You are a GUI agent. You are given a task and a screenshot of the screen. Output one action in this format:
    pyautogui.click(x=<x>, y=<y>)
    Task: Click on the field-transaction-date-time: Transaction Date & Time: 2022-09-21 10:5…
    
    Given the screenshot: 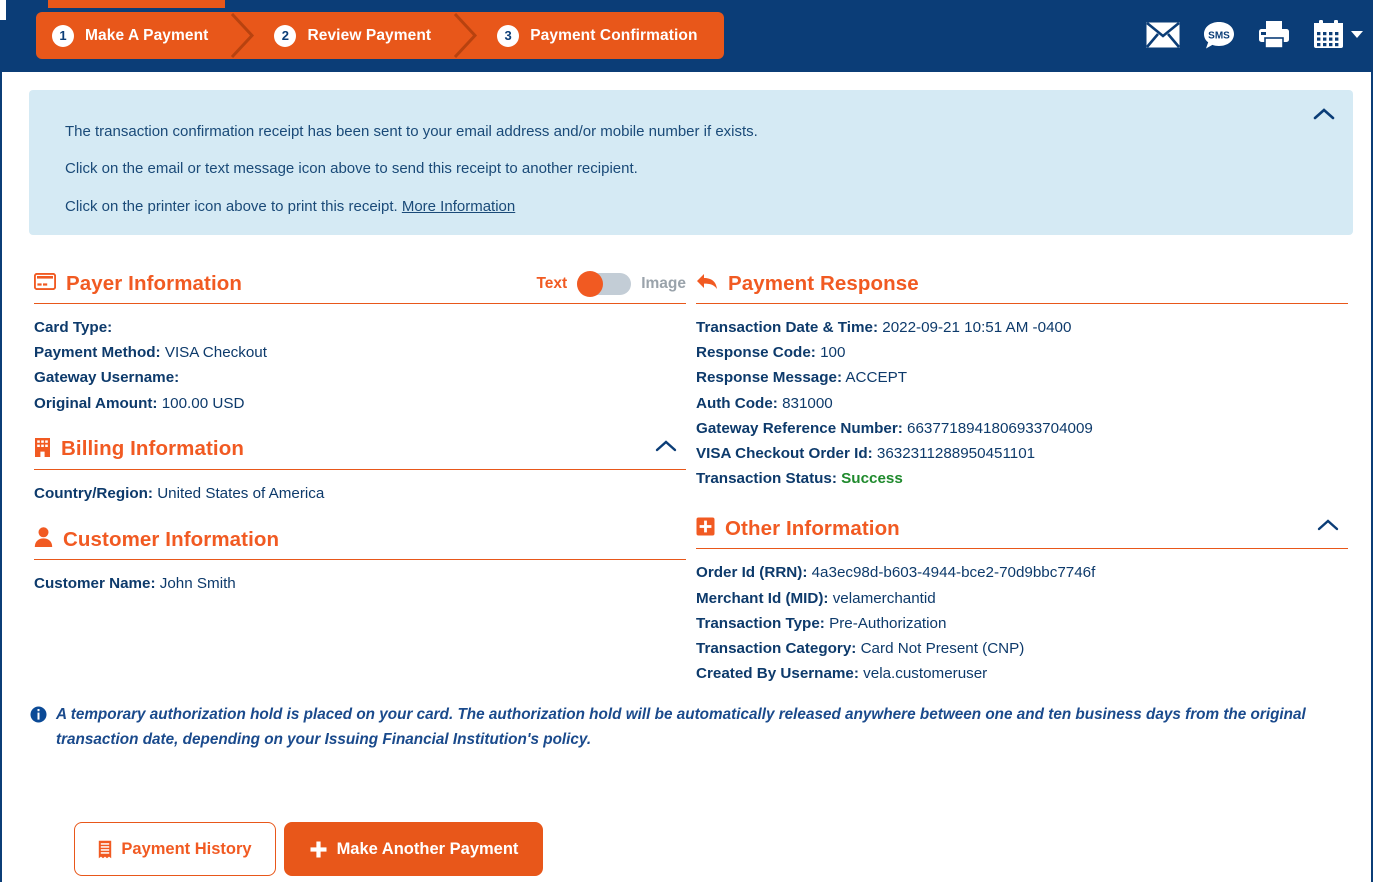 What is the action you would take?
    pyautogui.click(x=1022, y=327)
    